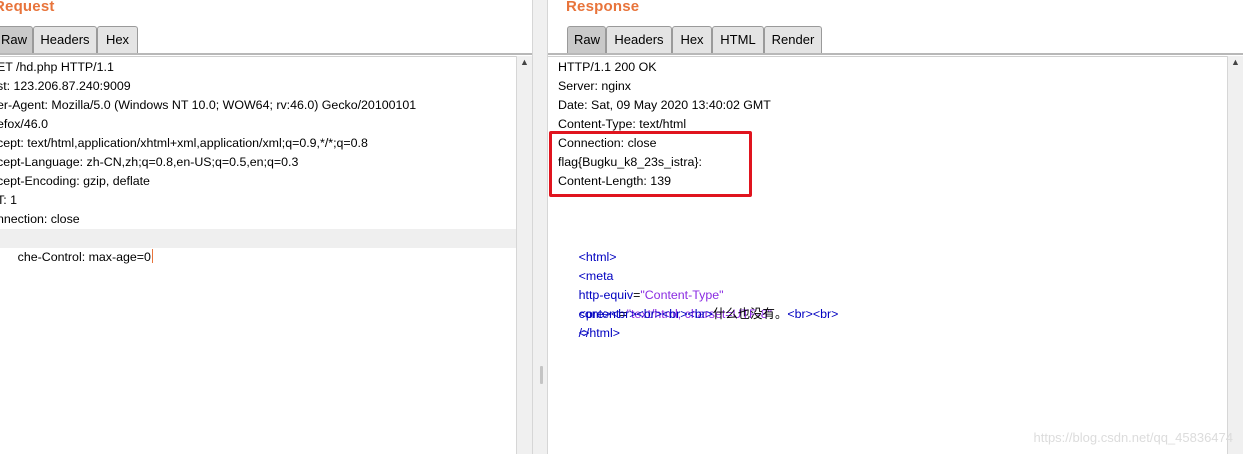  What do you see at coordinates (698, 303) in the screenshot?
I see `pre-line: <pre><br><br><br><br>什么也没有。<br><br>` at bounding box center [698, 303].